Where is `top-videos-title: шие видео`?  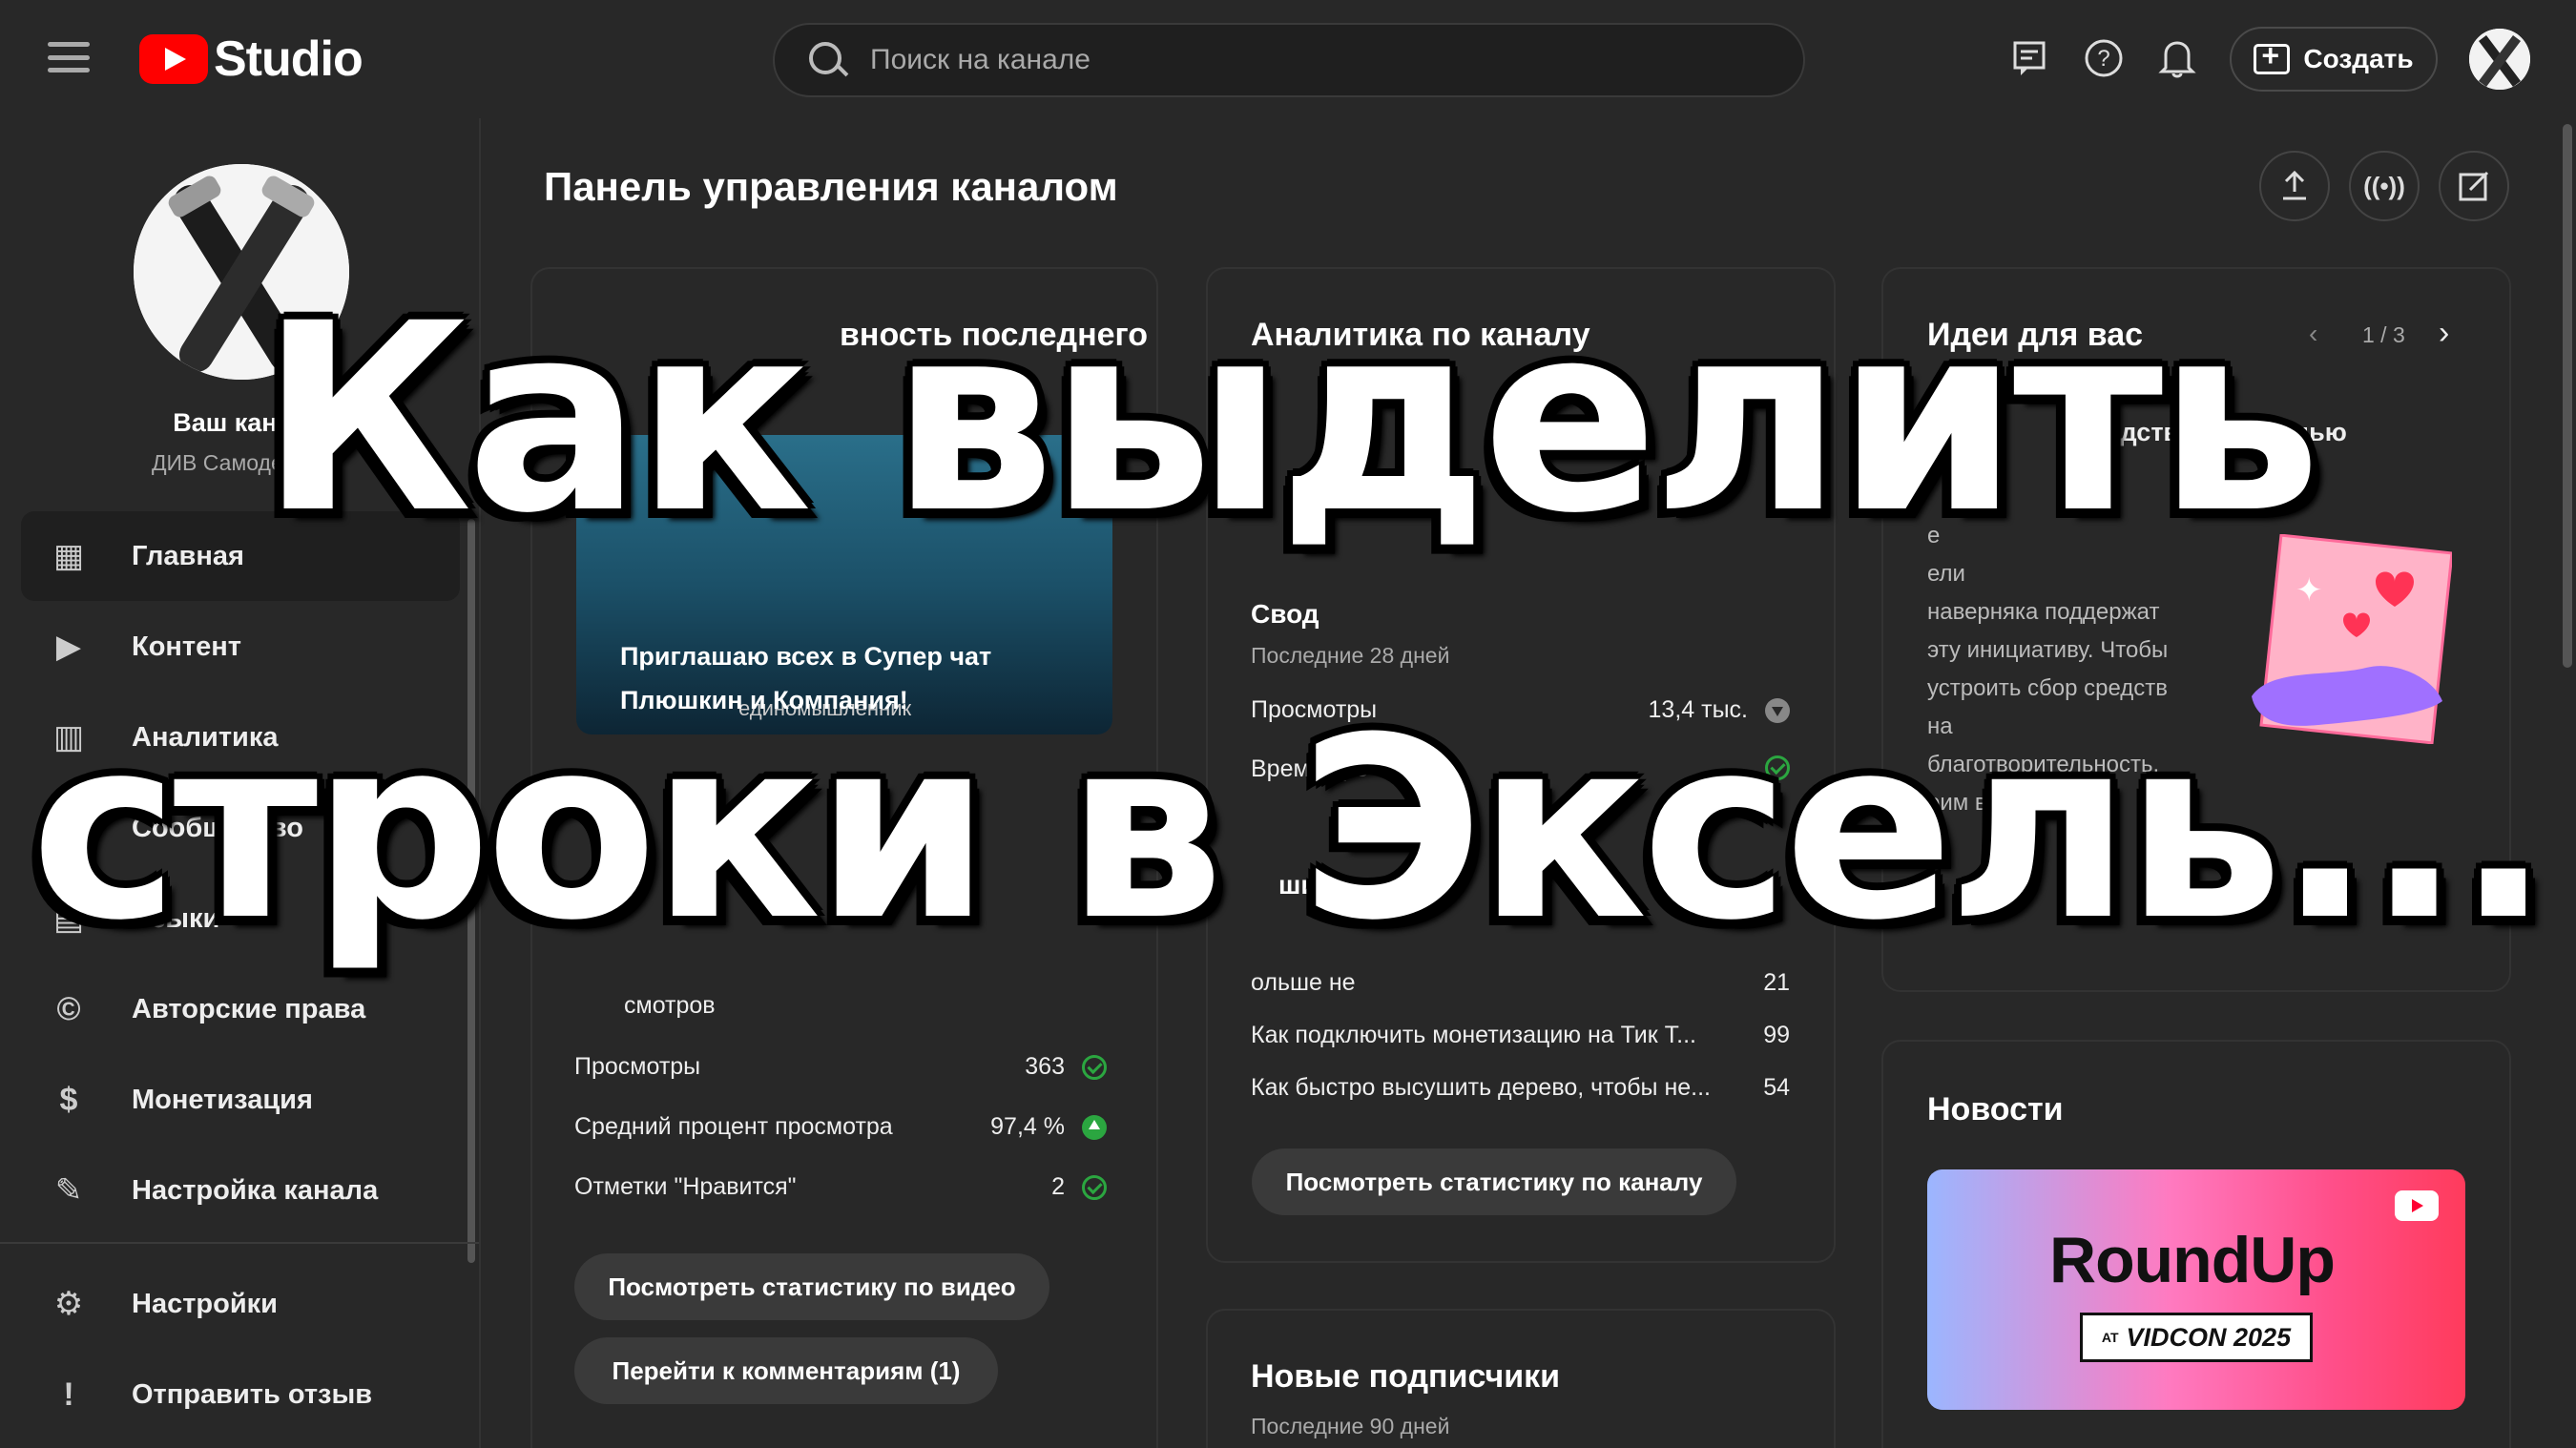 top-videos-title: шие видео is located at coordinates (1349, 885).